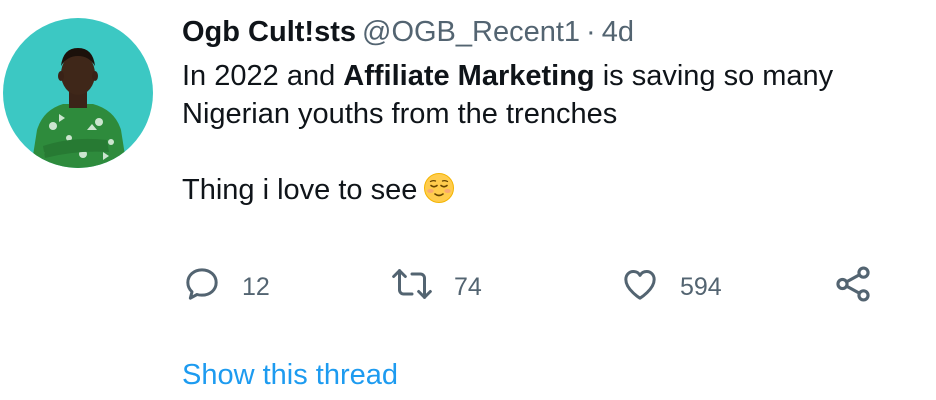  What do you see at coordinates (468, 286) in the screenshot?
I see `retweet-count: 74` at bounding box center [468, 286].